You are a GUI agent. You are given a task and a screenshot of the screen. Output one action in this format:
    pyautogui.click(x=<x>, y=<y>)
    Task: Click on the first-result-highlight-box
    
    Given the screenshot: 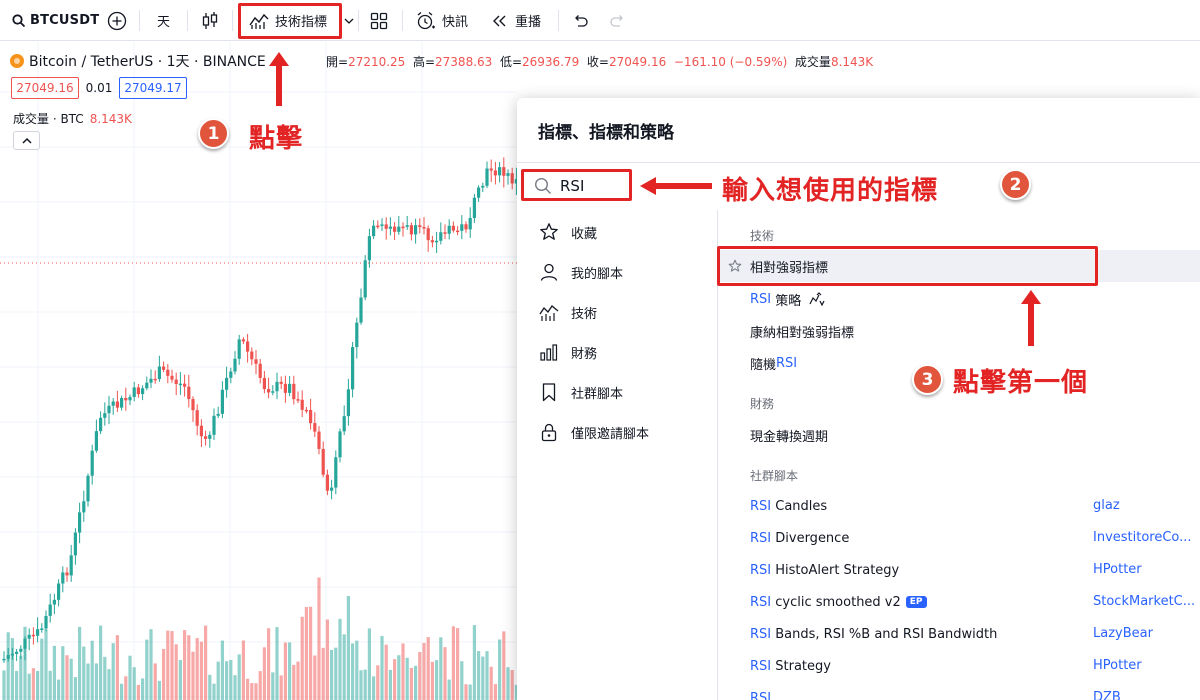 What is the action you would take?
    pyautogui.click(x=907, y=266)
    